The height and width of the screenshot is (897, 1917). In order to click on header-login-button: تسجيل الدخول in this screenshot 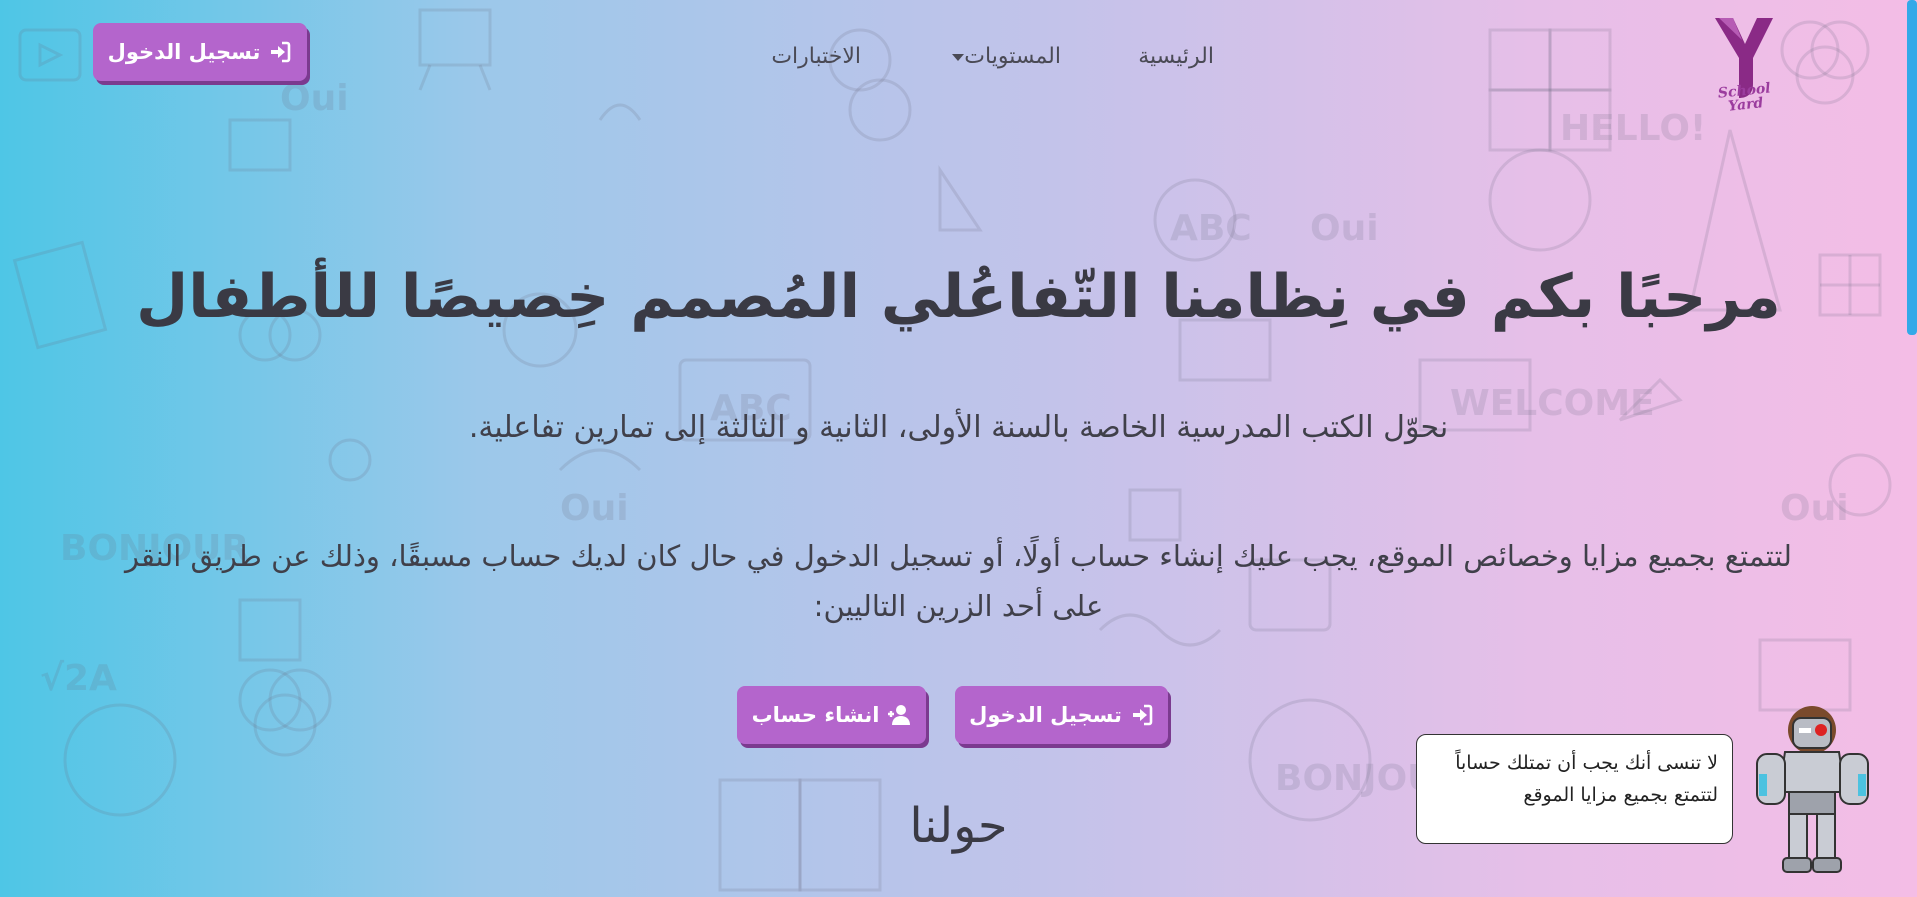, I will do `click(200, 52)`.